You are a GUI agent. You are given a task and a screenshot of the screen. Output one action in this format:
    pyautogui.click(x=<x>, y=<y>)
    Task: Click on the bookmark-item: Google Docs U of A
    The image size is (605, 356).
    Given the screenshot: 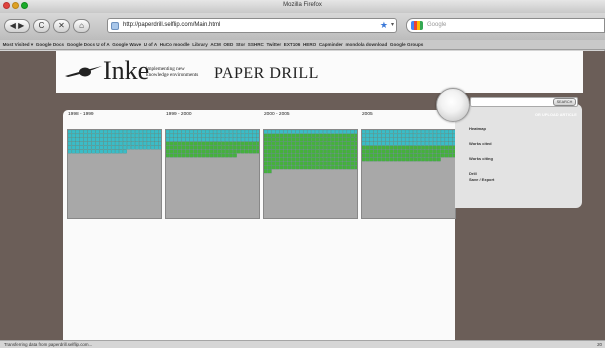 What is the action you would take?
    pyautogui.click(x=88, y=44)
    